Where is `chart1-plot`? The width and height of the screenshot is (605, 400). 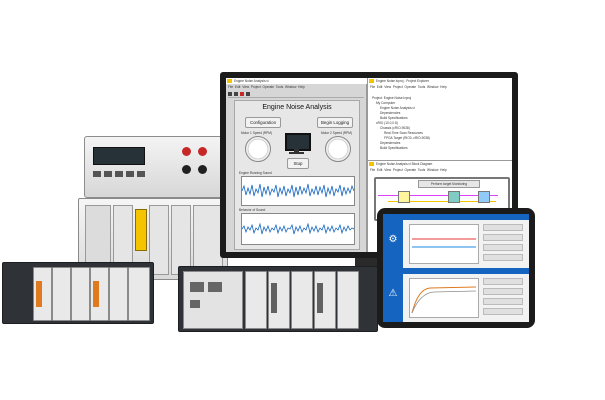
chart1-plot is located at coordinates (298, 191).